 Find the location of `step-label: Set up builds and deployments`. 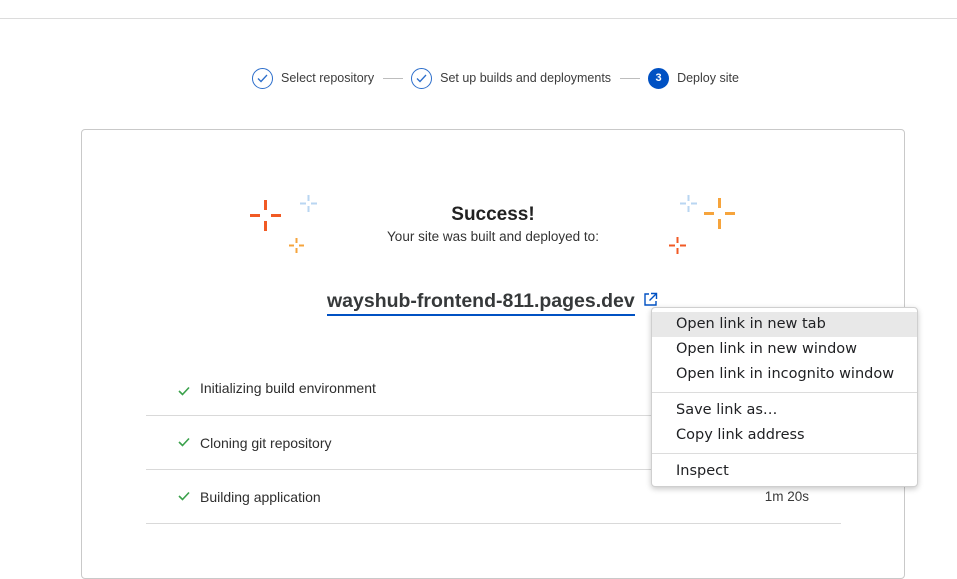

step-label: Set up builds and deployments is located at coordinates (526, 78).